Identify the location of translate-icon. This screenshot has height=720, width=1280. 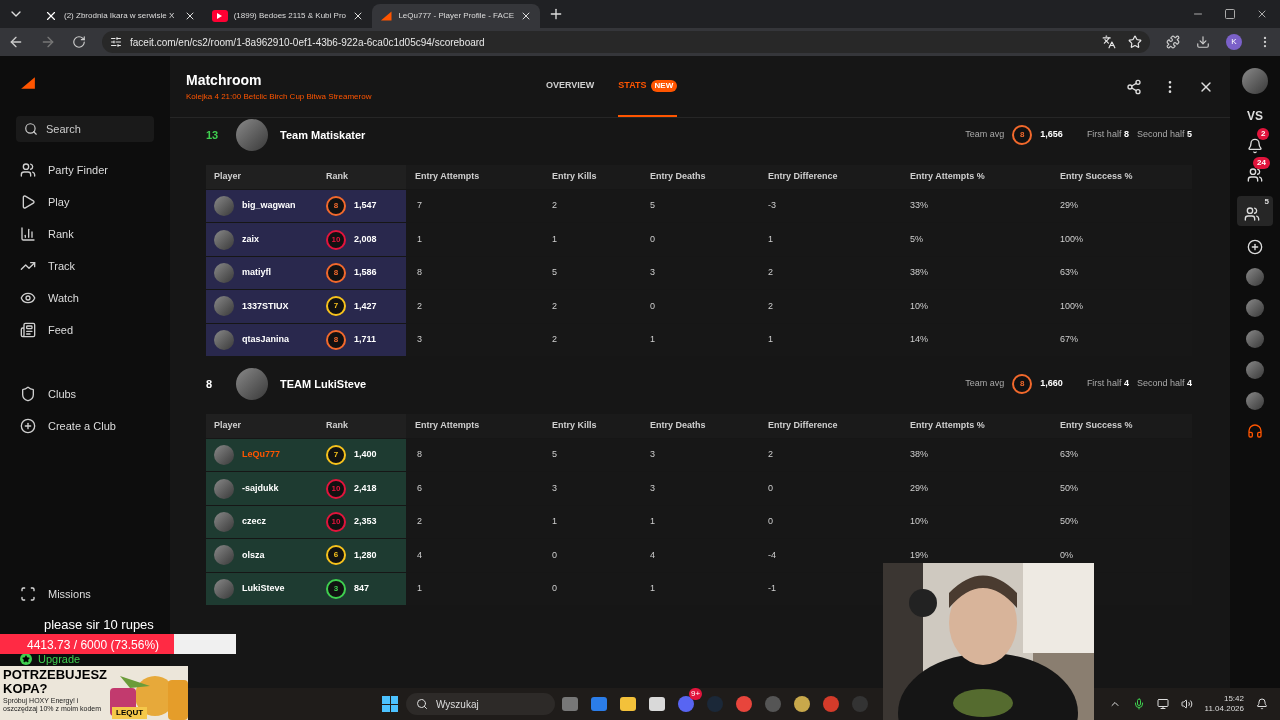
(1109, 42).